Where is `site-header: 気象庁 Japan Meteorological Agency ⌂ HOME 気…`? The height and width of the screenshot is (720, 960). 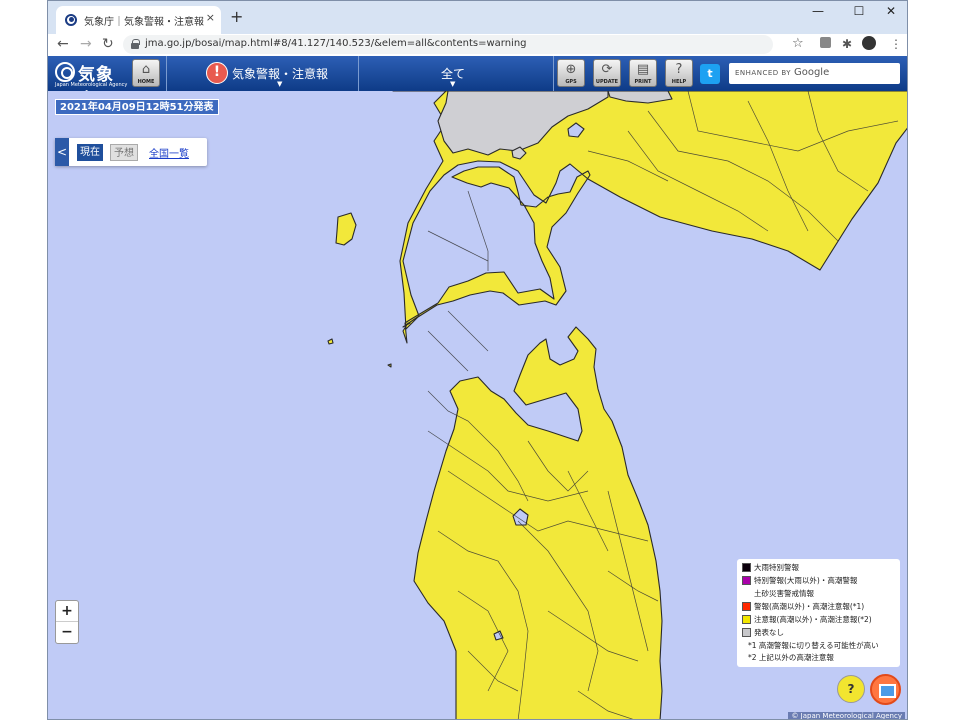 site-header: 気象庁 Japan Meteorological Agency ⌂ HOME 気… is located at coordinates (477, 83).